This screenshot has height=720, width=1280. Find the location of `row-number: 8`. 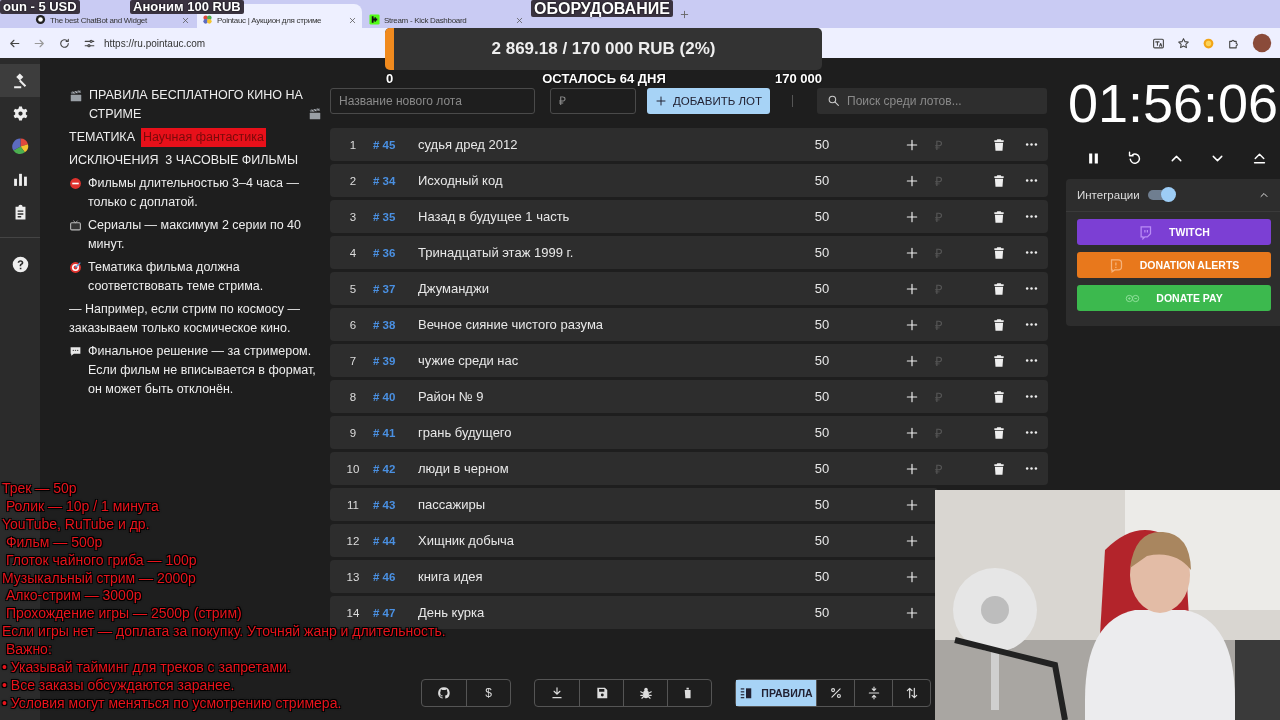

row-number: 8 is located at coordinates (353, 396).